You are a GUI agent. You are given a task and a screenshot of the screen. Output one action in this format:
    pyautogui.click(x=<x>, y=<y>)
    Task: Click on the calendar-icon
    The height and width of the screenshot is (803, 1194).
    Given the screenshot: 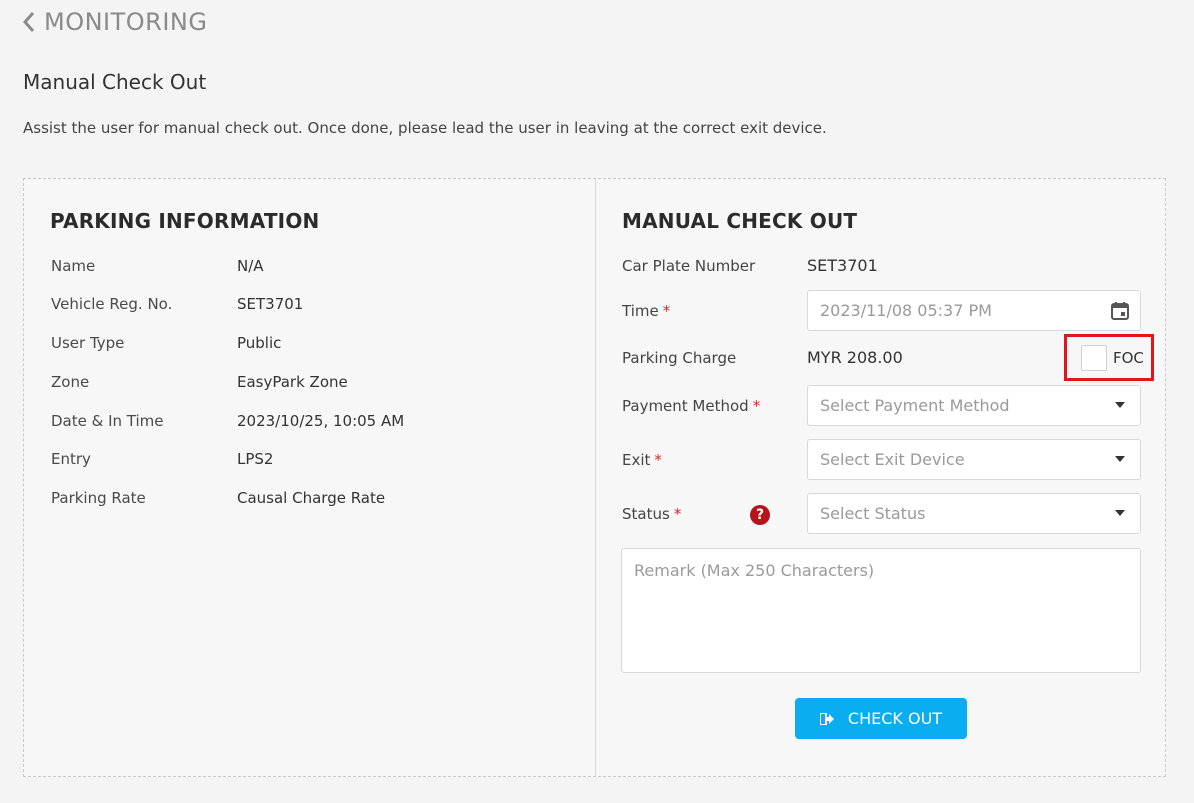 What is the action you would take?
    pyautogui.click(x=1120, y=313)
    